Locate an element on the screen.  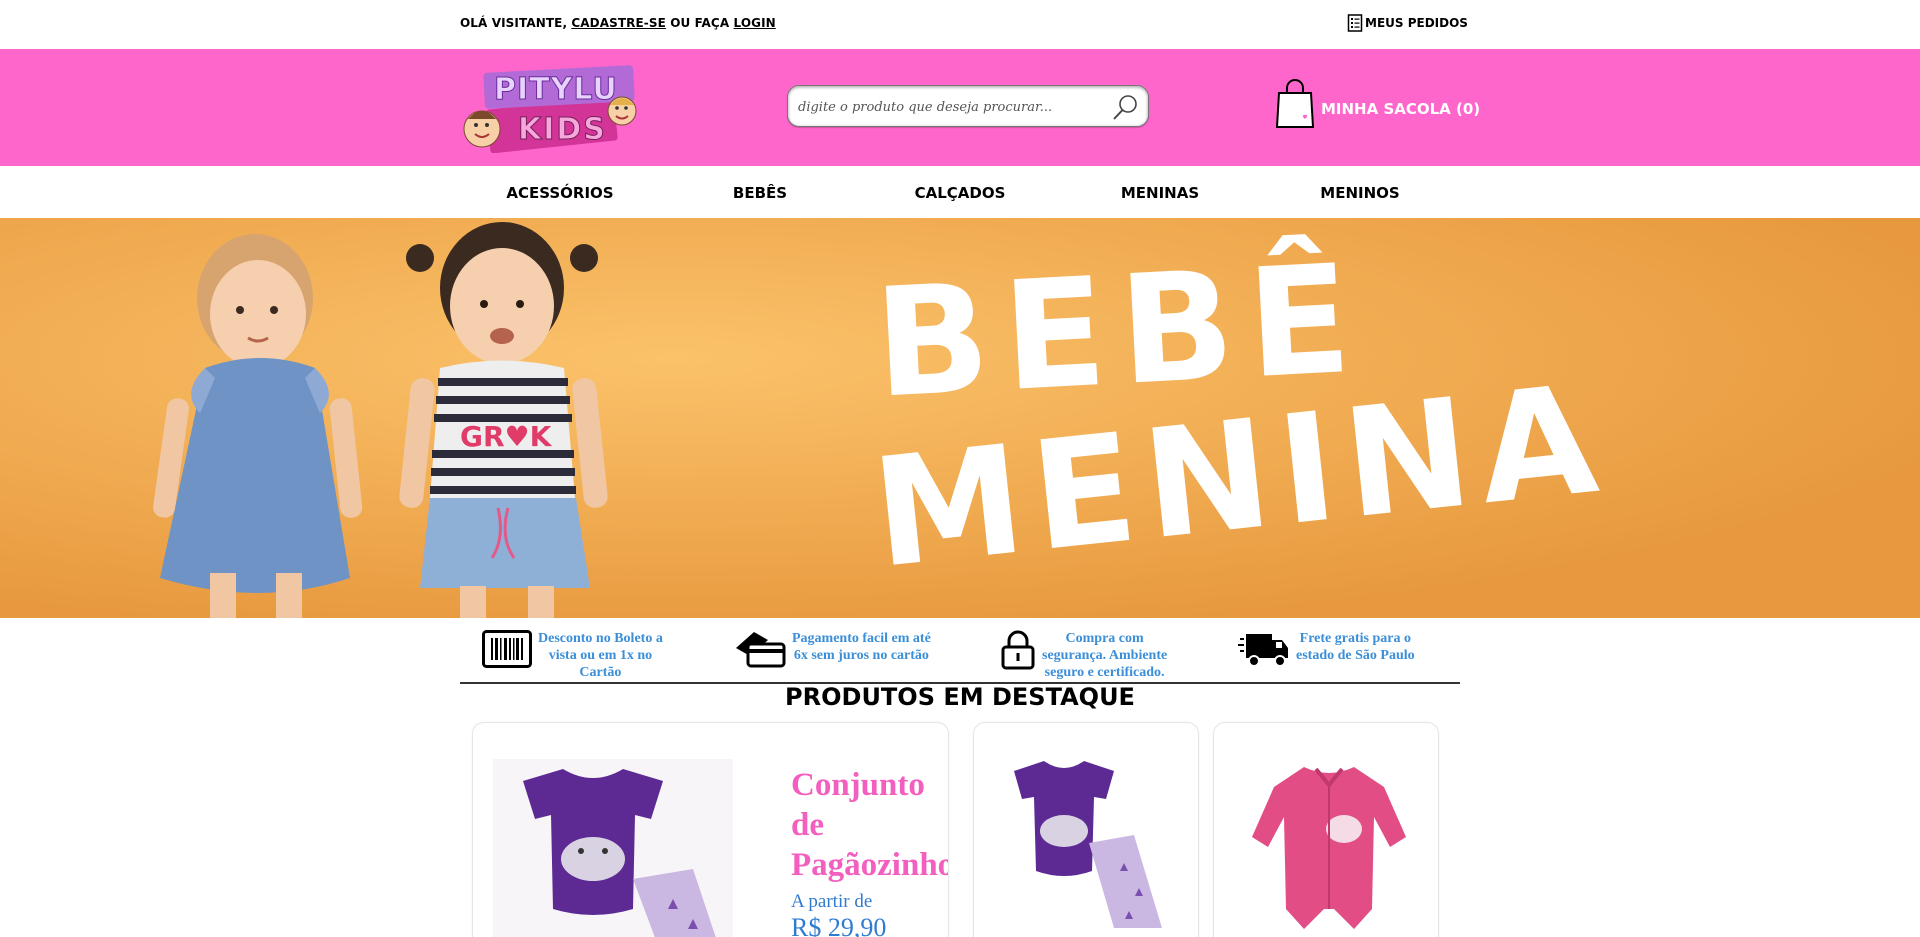
visitor-greeting: OLÁ VISITANTE, CADASTRE-SE OU FAÇA LOGIN is located at coordinates (618, 23).